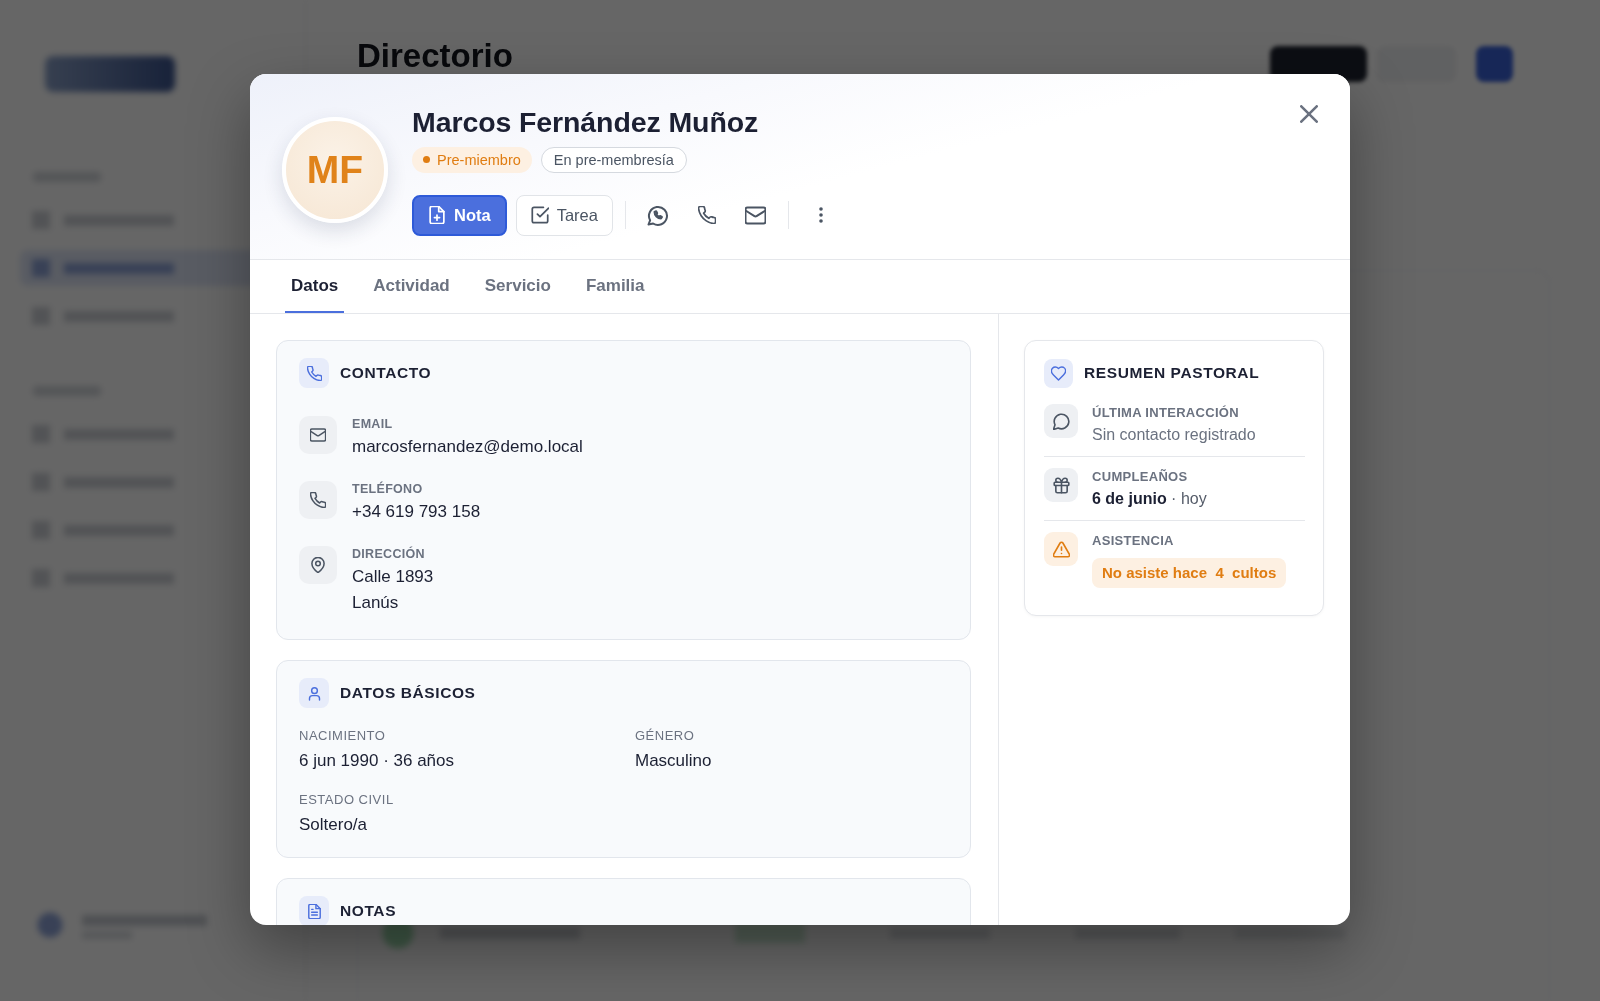 This screenshot has height=1001, width=1600. Describe the element at coordinates (820, 215) in the screenshot. I see `more-options-icon` at that location.